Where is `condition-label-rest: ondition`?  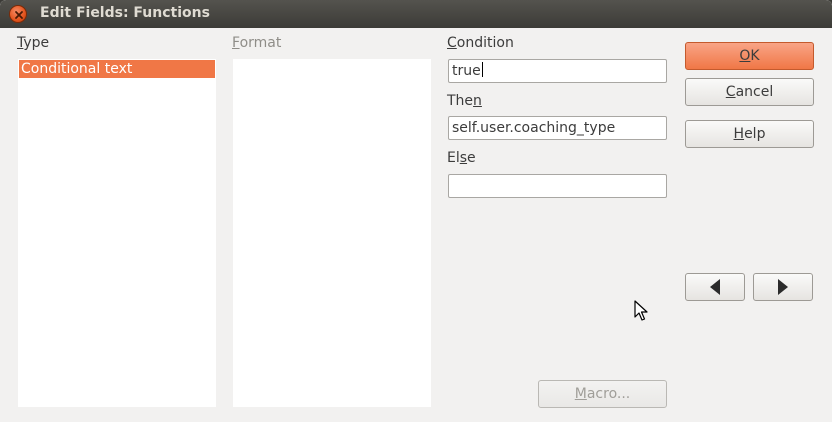 condition-label-rest: ondition is located at coordinates (485, 43).